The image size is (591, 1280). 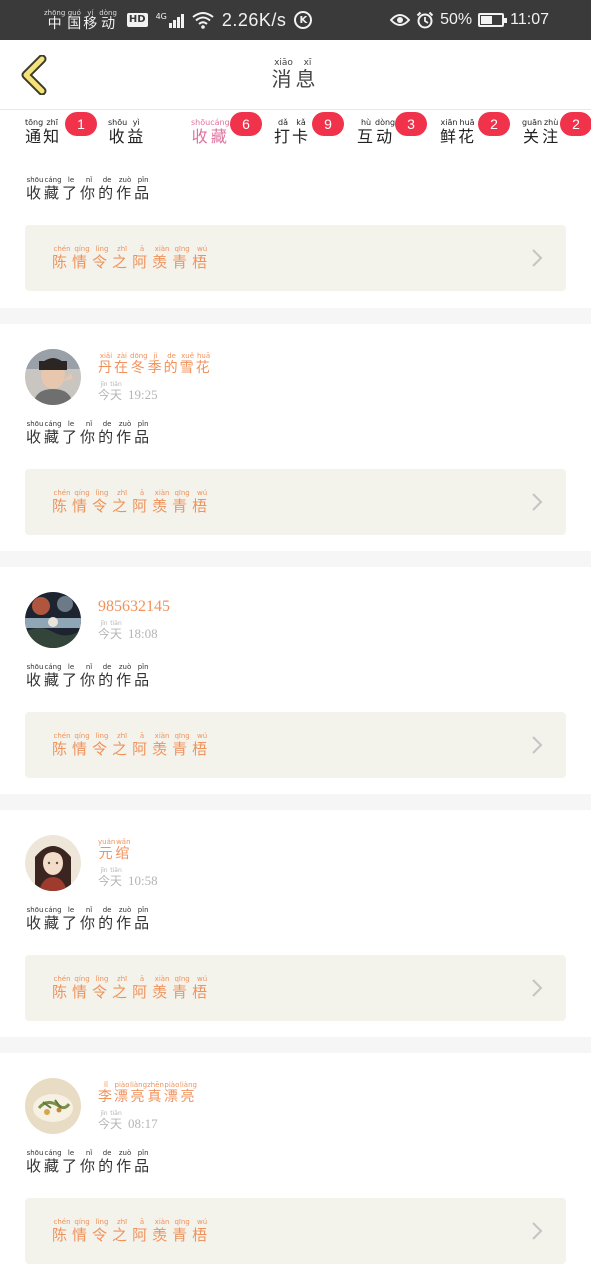 I want to click on page-title: 消xiāo息xī, so click(x=295, y=74).